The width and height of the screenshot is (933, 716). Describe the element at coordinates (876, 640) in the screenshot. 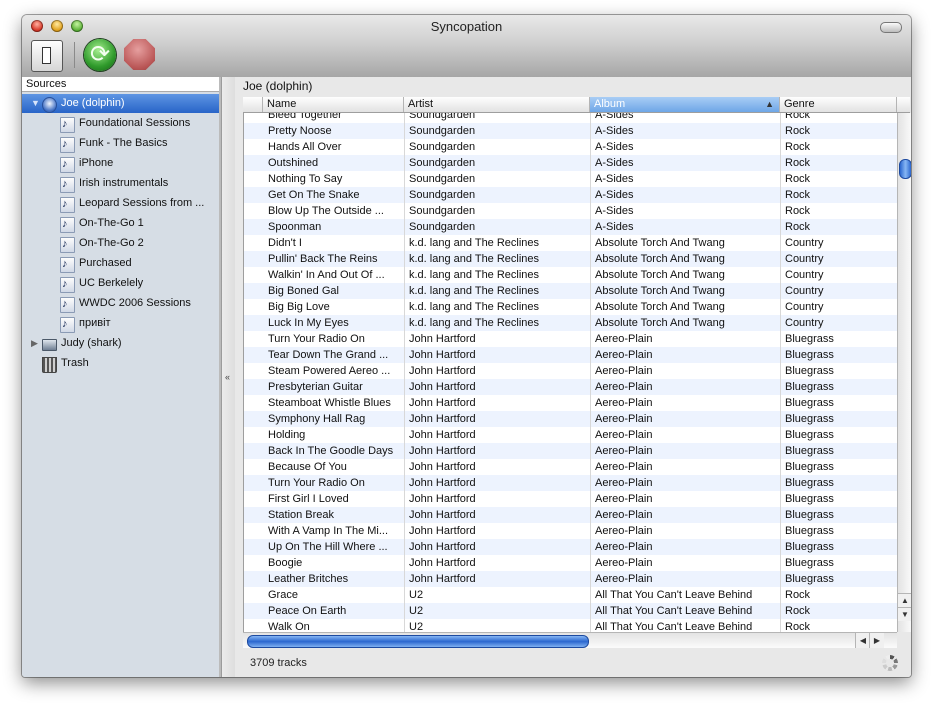

I see `scroll-right-button: ▶` at that location.